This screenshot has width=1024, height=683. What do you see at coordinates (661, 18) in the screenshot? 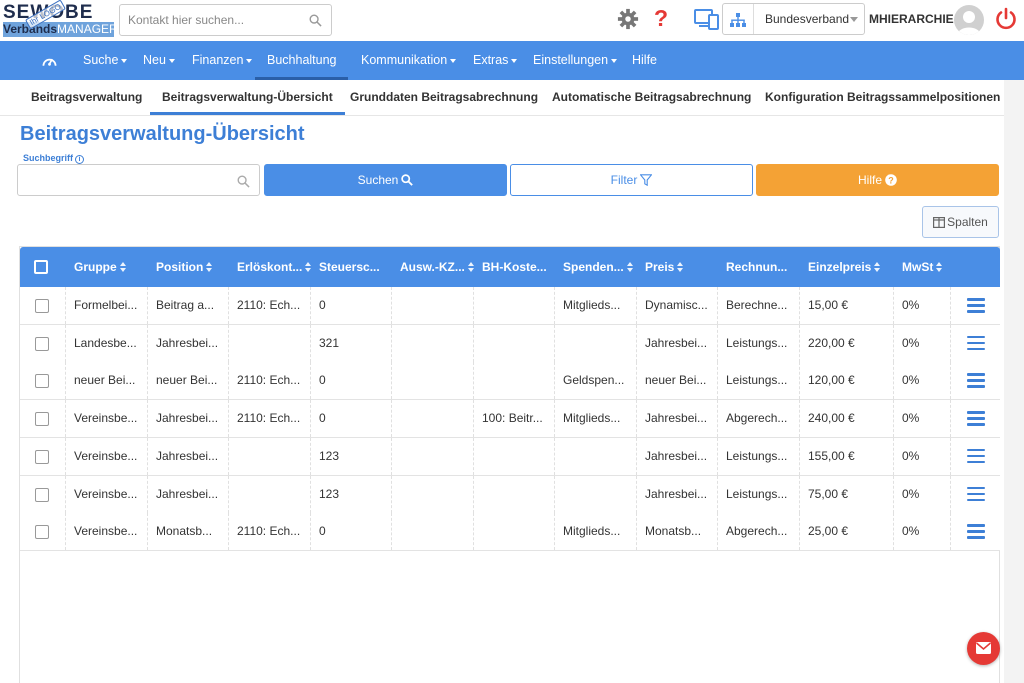
I see `help-question-icon: ?` at bounding box center [661, 18].